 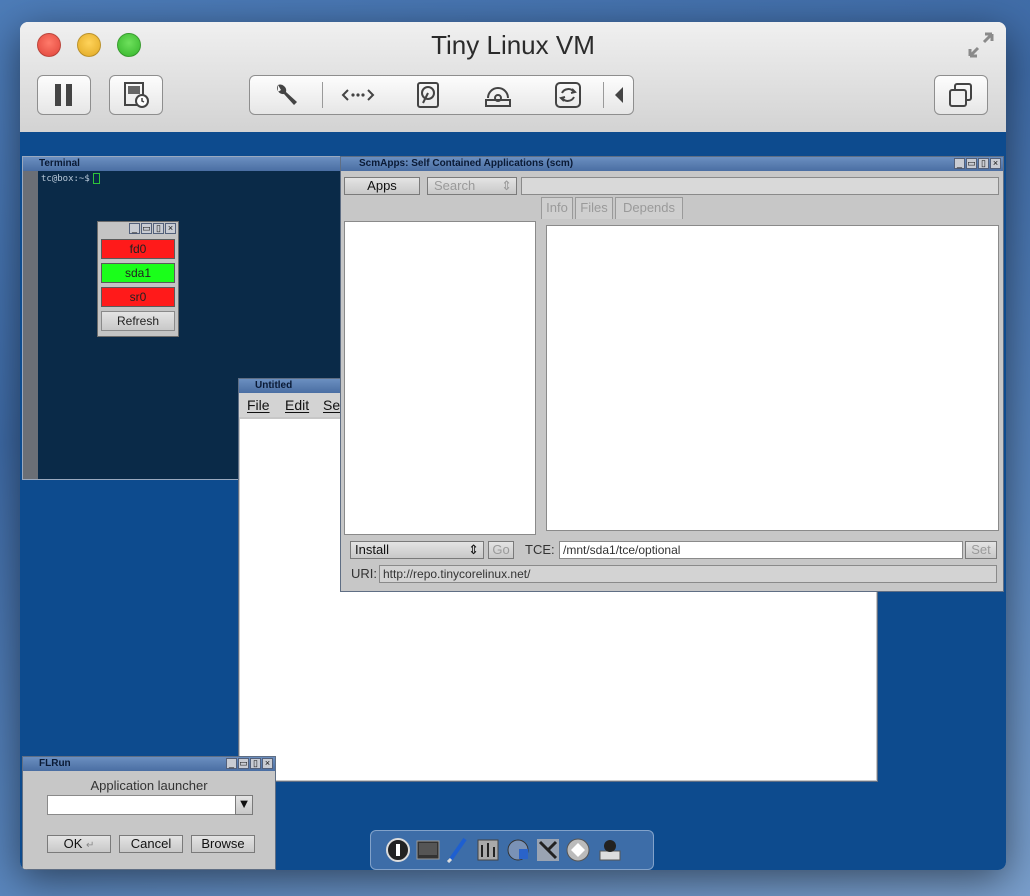 I want to click on apps-list, so click(x=440, y=378).